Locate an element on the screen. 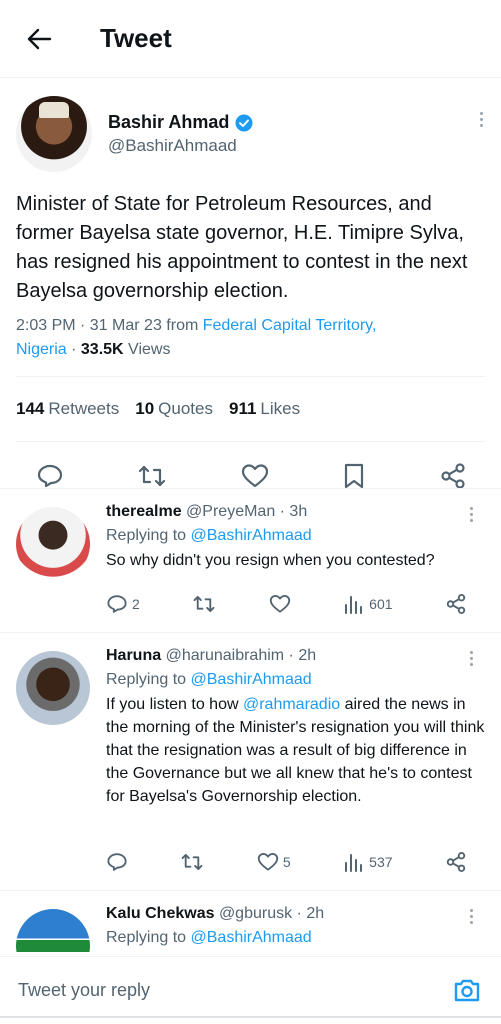 This screenshot has height=1024, width=501. likes-stat: 911 Likes is located at coordinates (264, 409).